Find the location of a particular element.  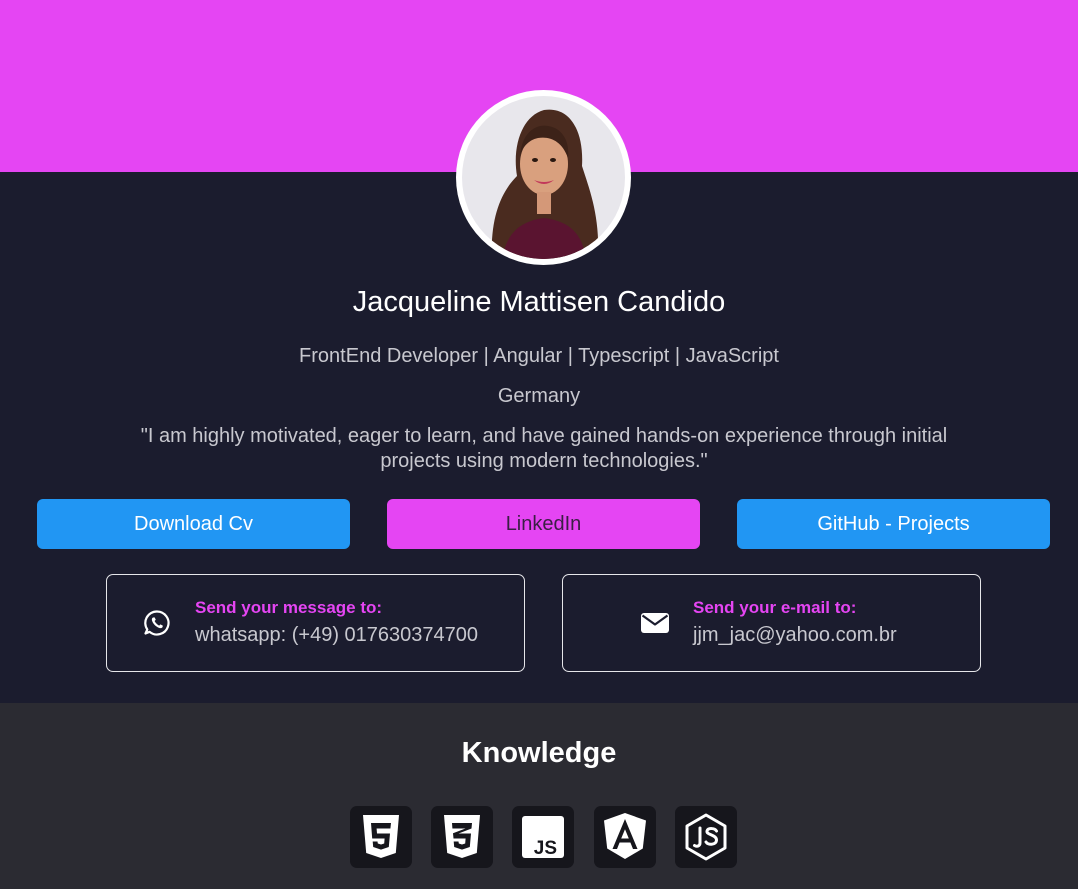

linkedin-button: LinkedIn is located at coordinates (543, 524).